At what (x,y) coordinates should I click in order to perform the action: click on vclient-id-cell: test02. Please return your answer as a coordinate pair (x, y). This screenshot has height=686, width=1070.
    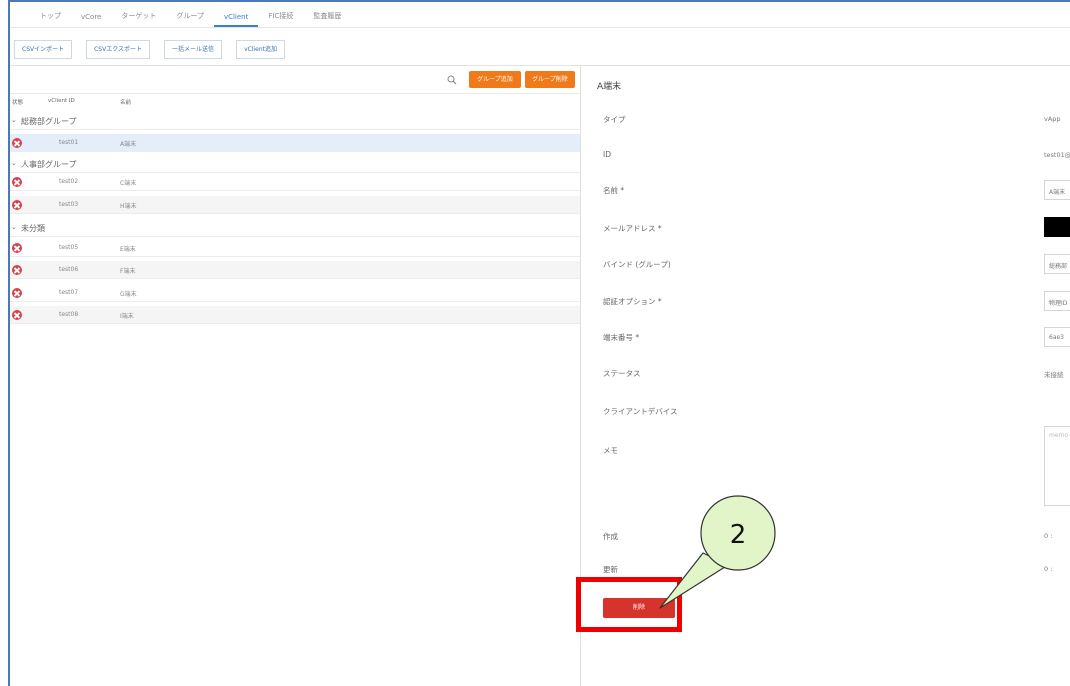
    Looking at the image, I should click on (69, 181).